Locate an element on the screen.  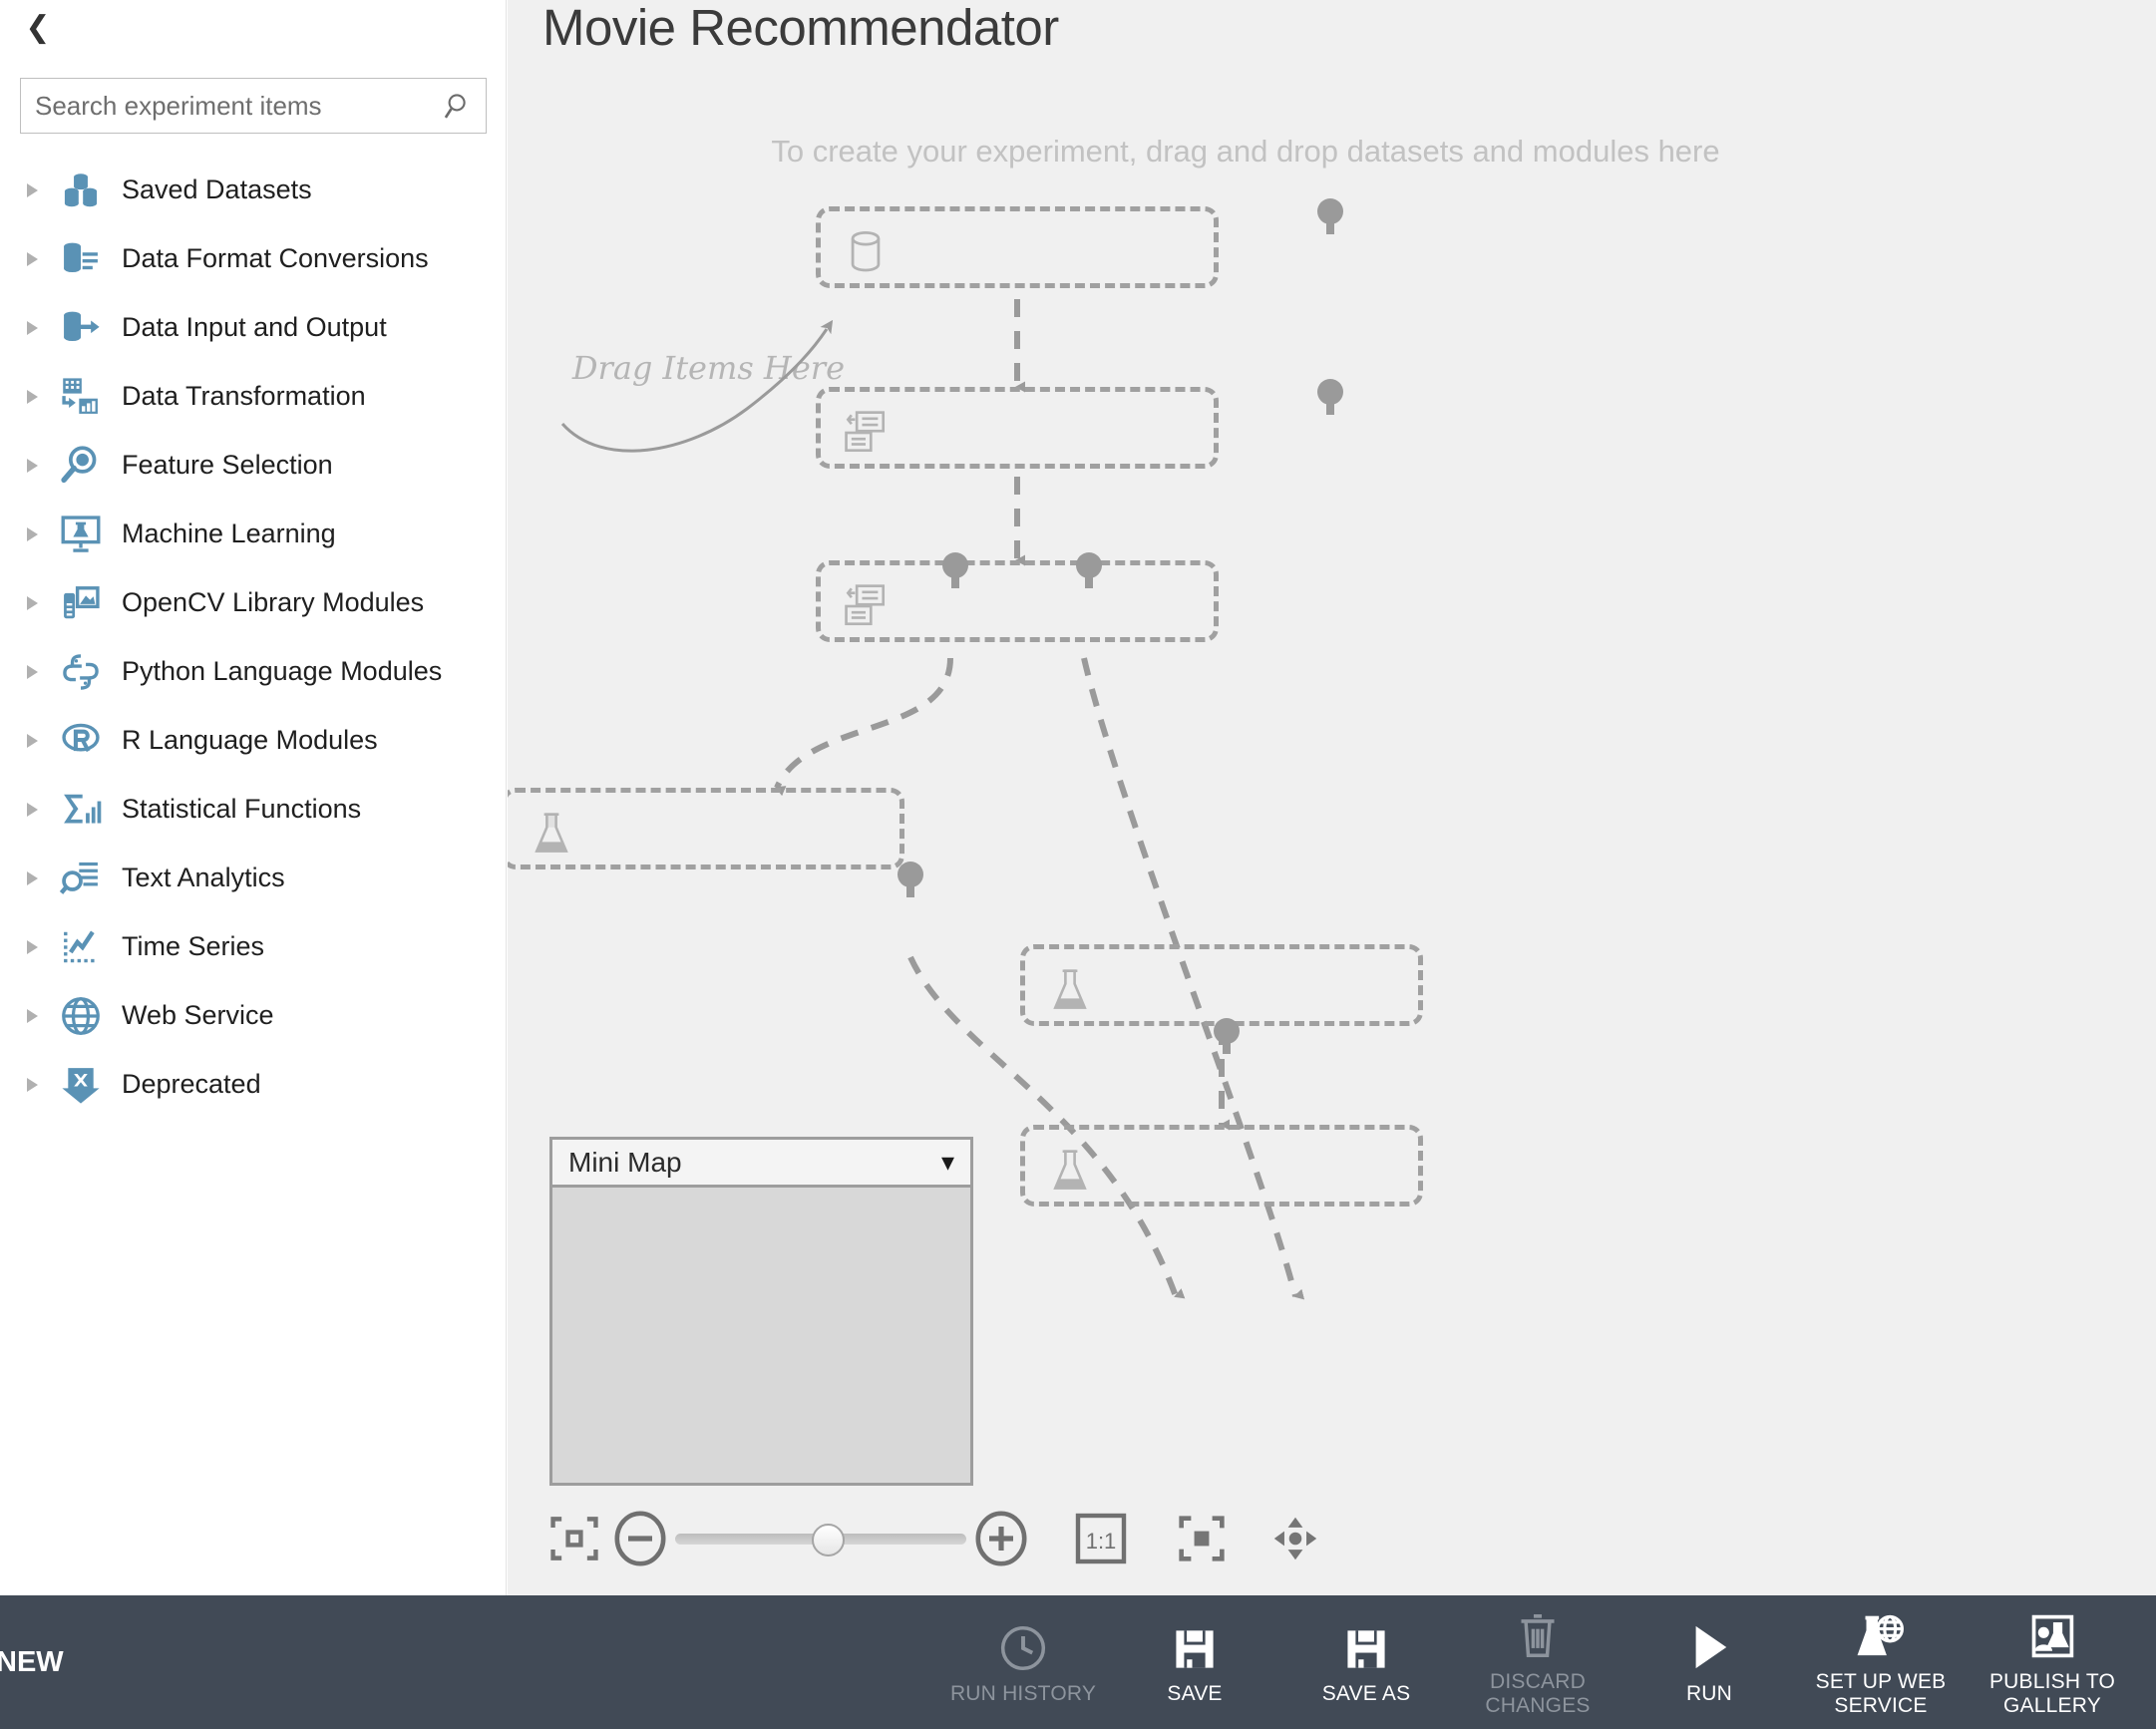
run-button: RUN is located at coordinates (1709, 1662).